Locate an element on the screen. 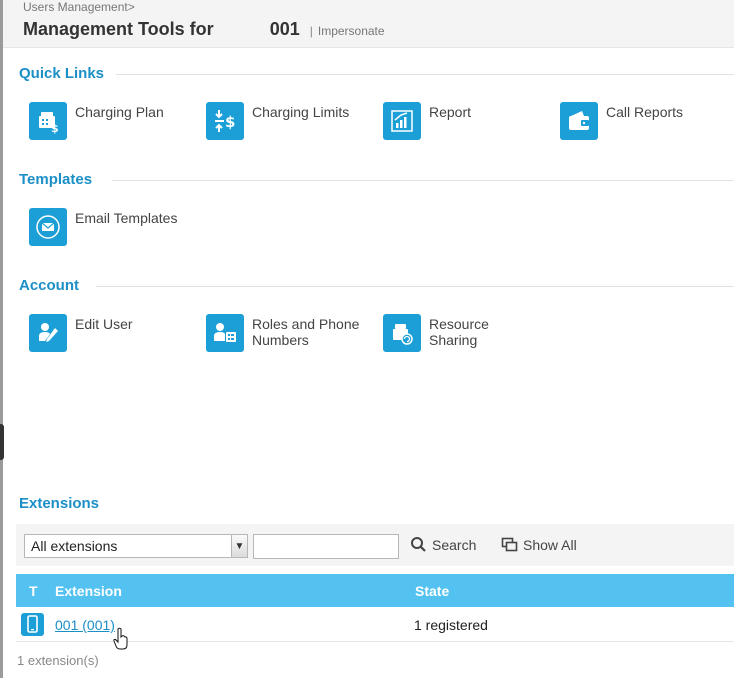  quick-link-report: Report is located at coordinates (468, 121).